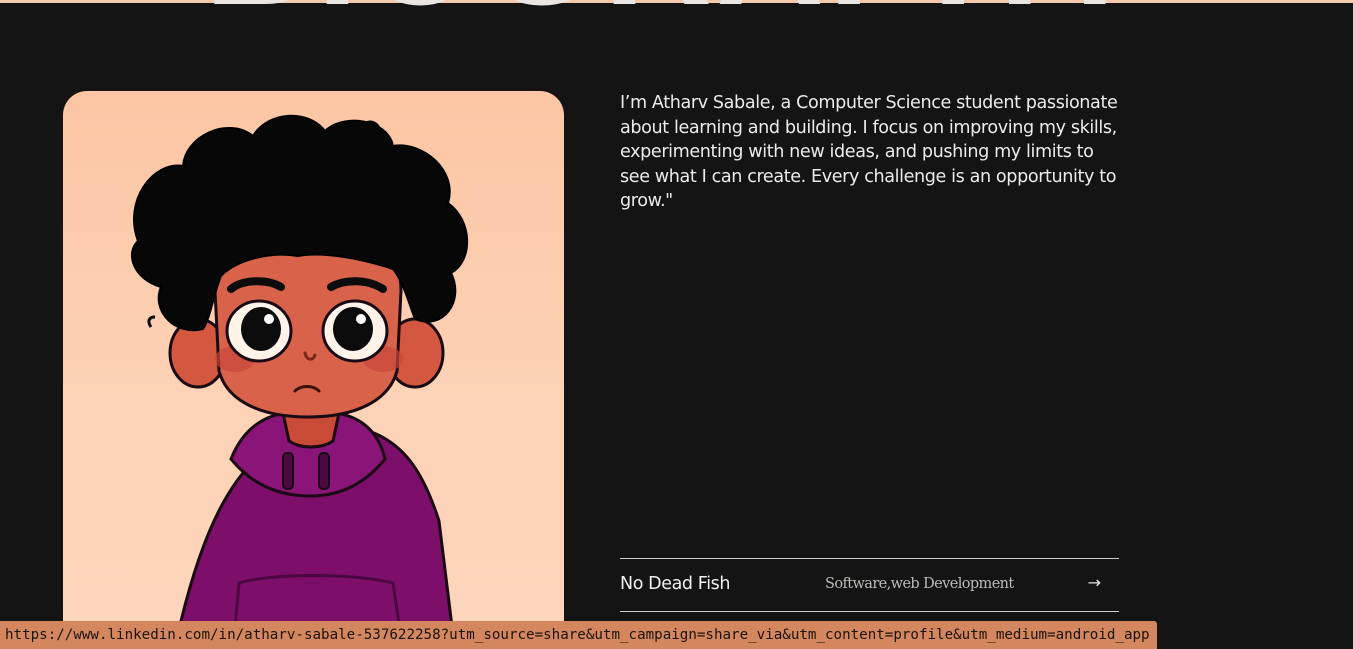 The image size is (1353, 649). Describe the element at coordinates (919, 584) in the screenshot. I see `project-tags: Software,web Development` at that location.